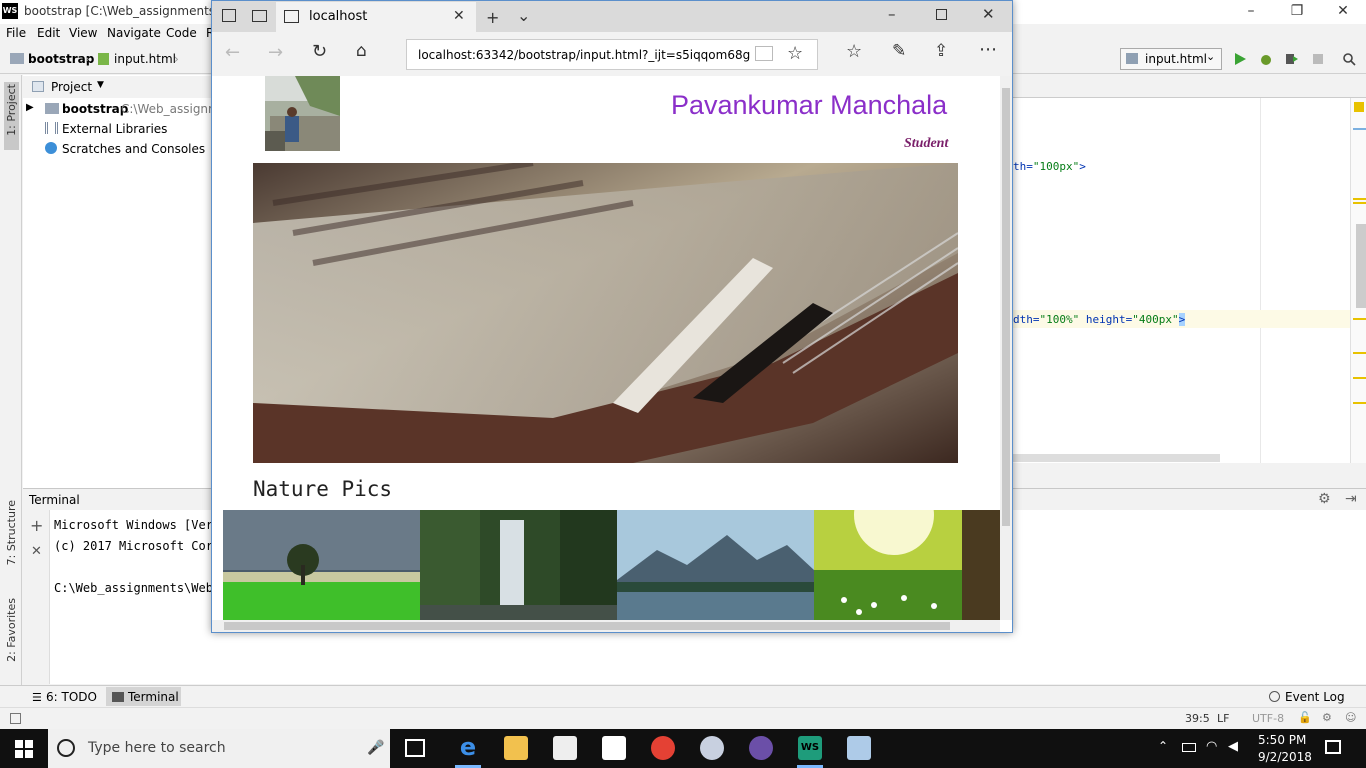  I want to click on set-tabs-aside-icon, so click(259, 16).